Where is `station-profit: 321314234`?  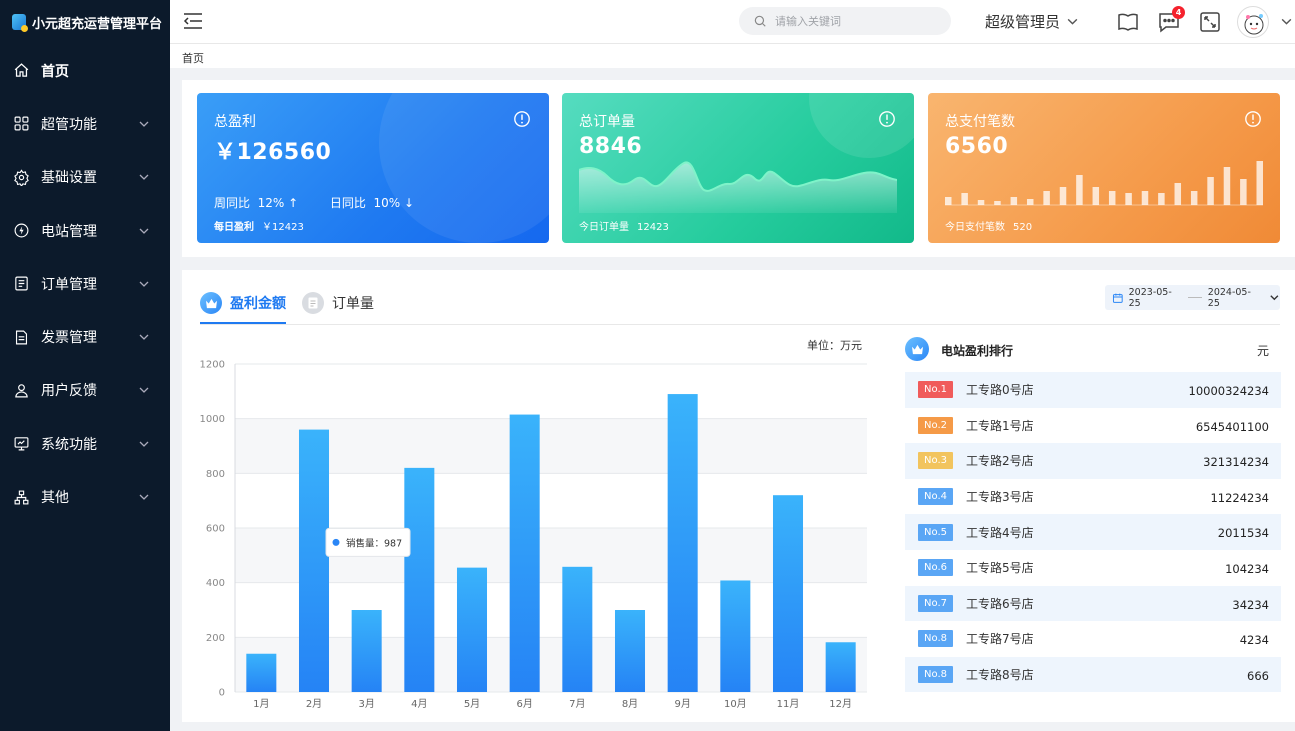
station-profit: 321314234 is located at coordinates (1236, 462).